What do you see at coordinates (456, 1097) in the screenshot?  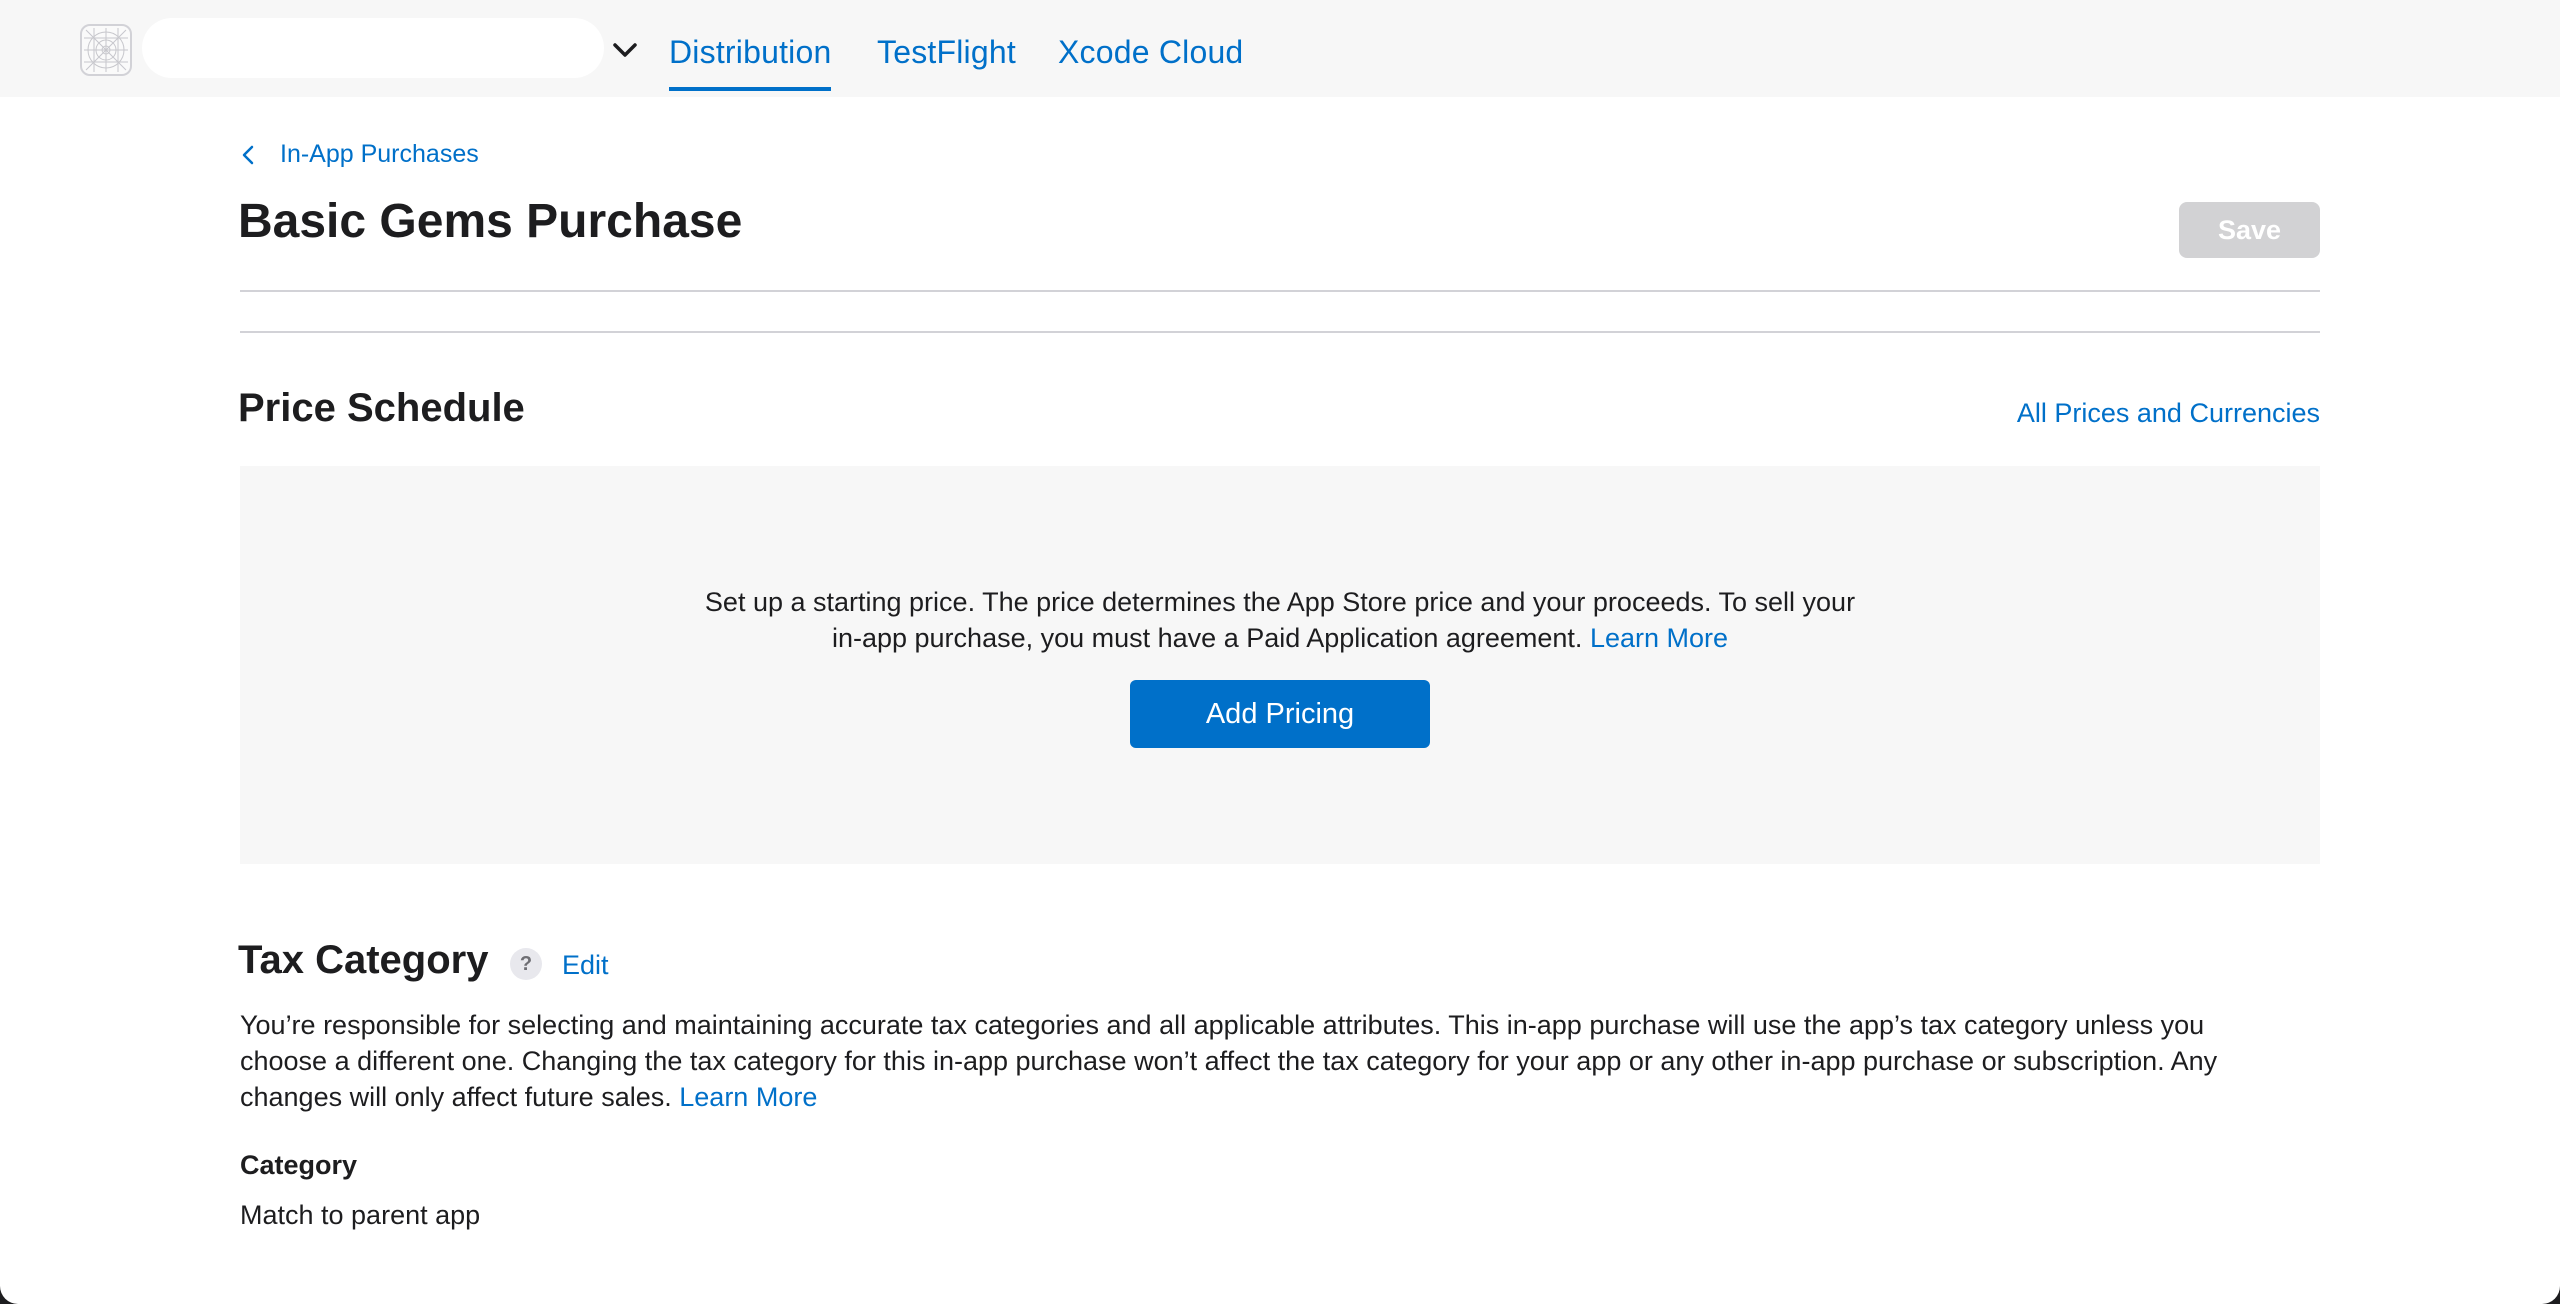 I see `tax-description-text: changes will only affect future sales.` at bounding box center [456, 1097].